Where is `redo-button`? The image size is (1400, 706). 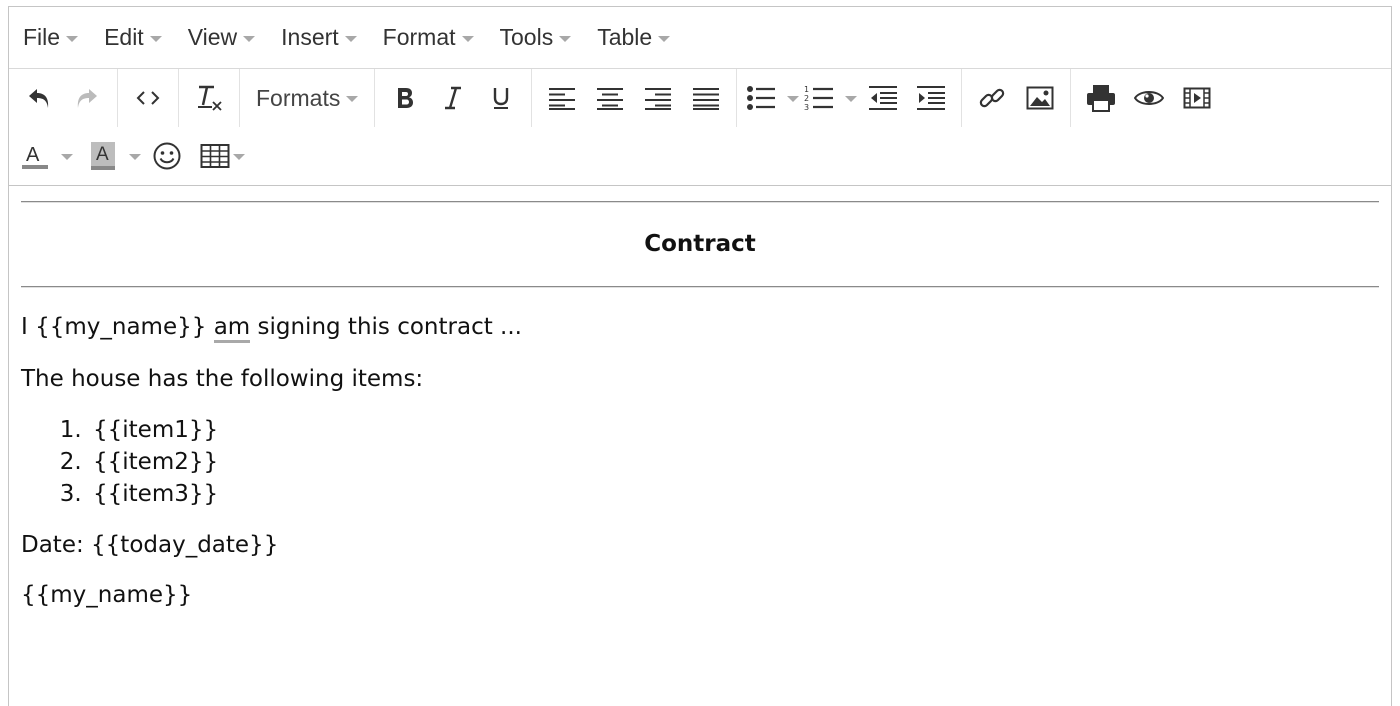
redo-button is located at coordinates (87, 98).